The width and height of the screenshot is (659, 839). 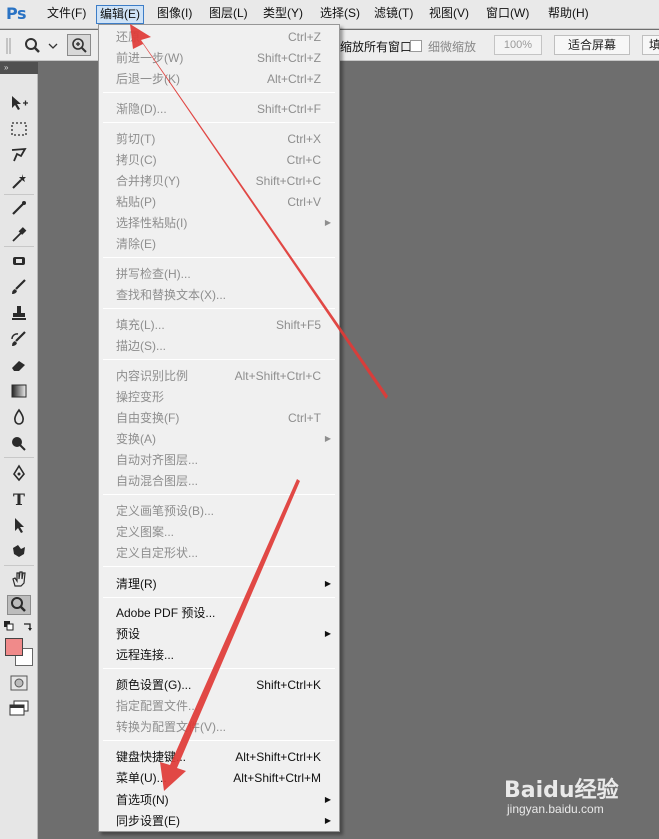 What do you see at coordinates (19, 499) in the screenshot?
I see `type-tool-icon: T` at bounding box center [19, 499].